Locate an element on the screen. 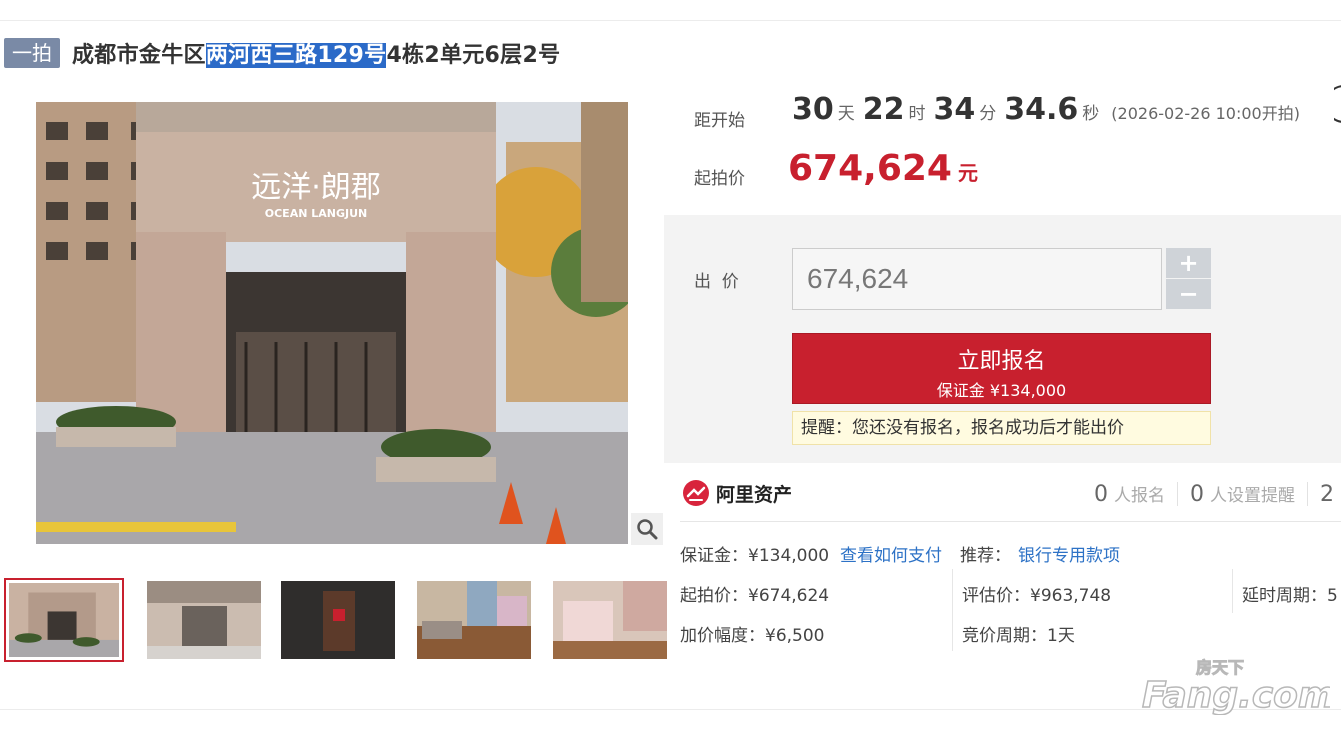 The height and width of the screenshot is (729, 1341). watermark-english: Fang.com is located at coordinates (1236, 695).